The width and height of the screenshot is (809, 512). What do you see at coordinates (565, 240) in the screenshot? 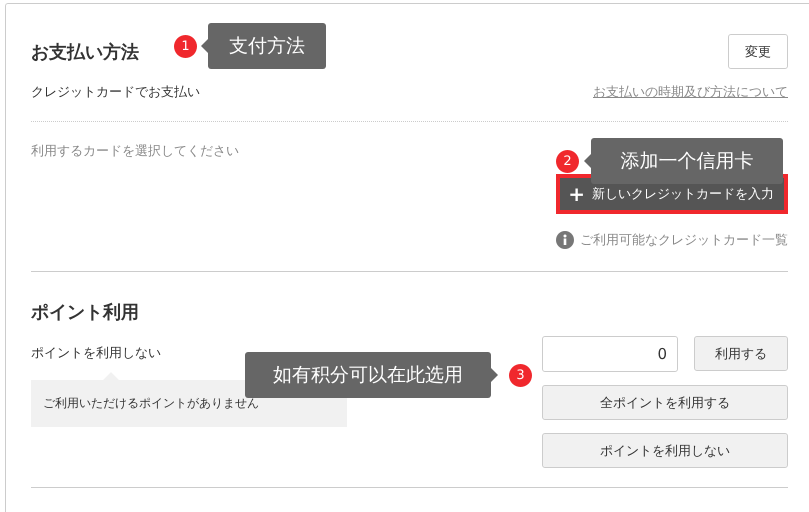
I see `info-icon` at bounding box center [565, 240].